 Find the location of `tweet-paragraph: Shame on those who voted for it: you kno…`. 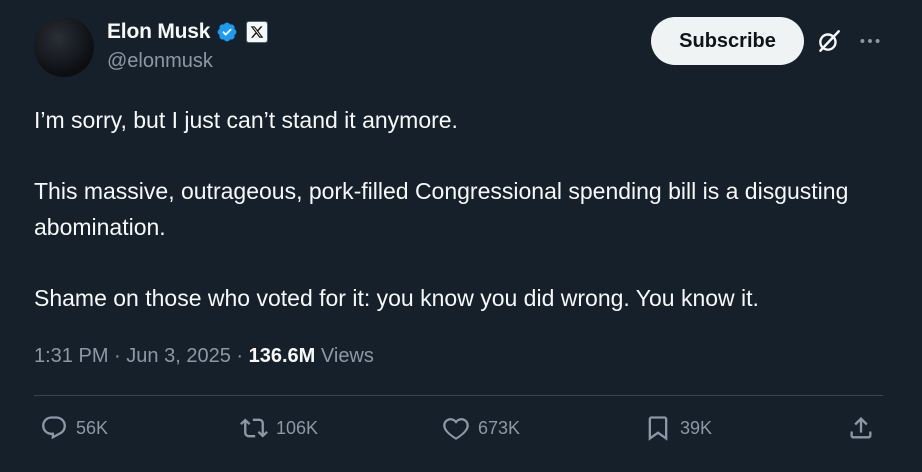

tweet-paragraph: Shame on those who voted for it: you kno… is located at coordinates (396, 298).